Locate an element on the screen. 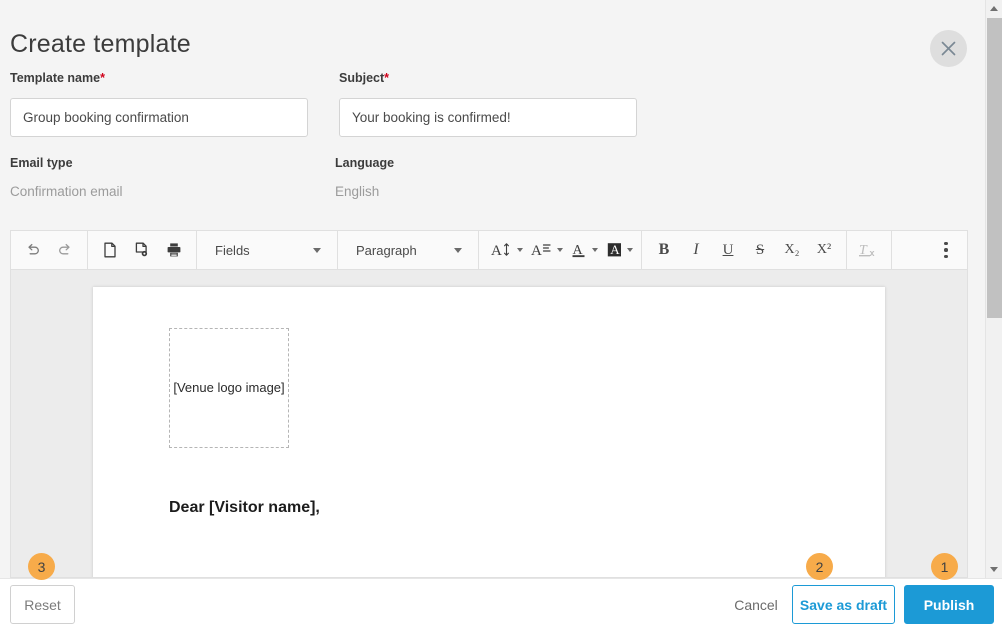 The width and height of the screenshot is (1002, 630). scroll-down-arrow is located at coordinates (994, 569).